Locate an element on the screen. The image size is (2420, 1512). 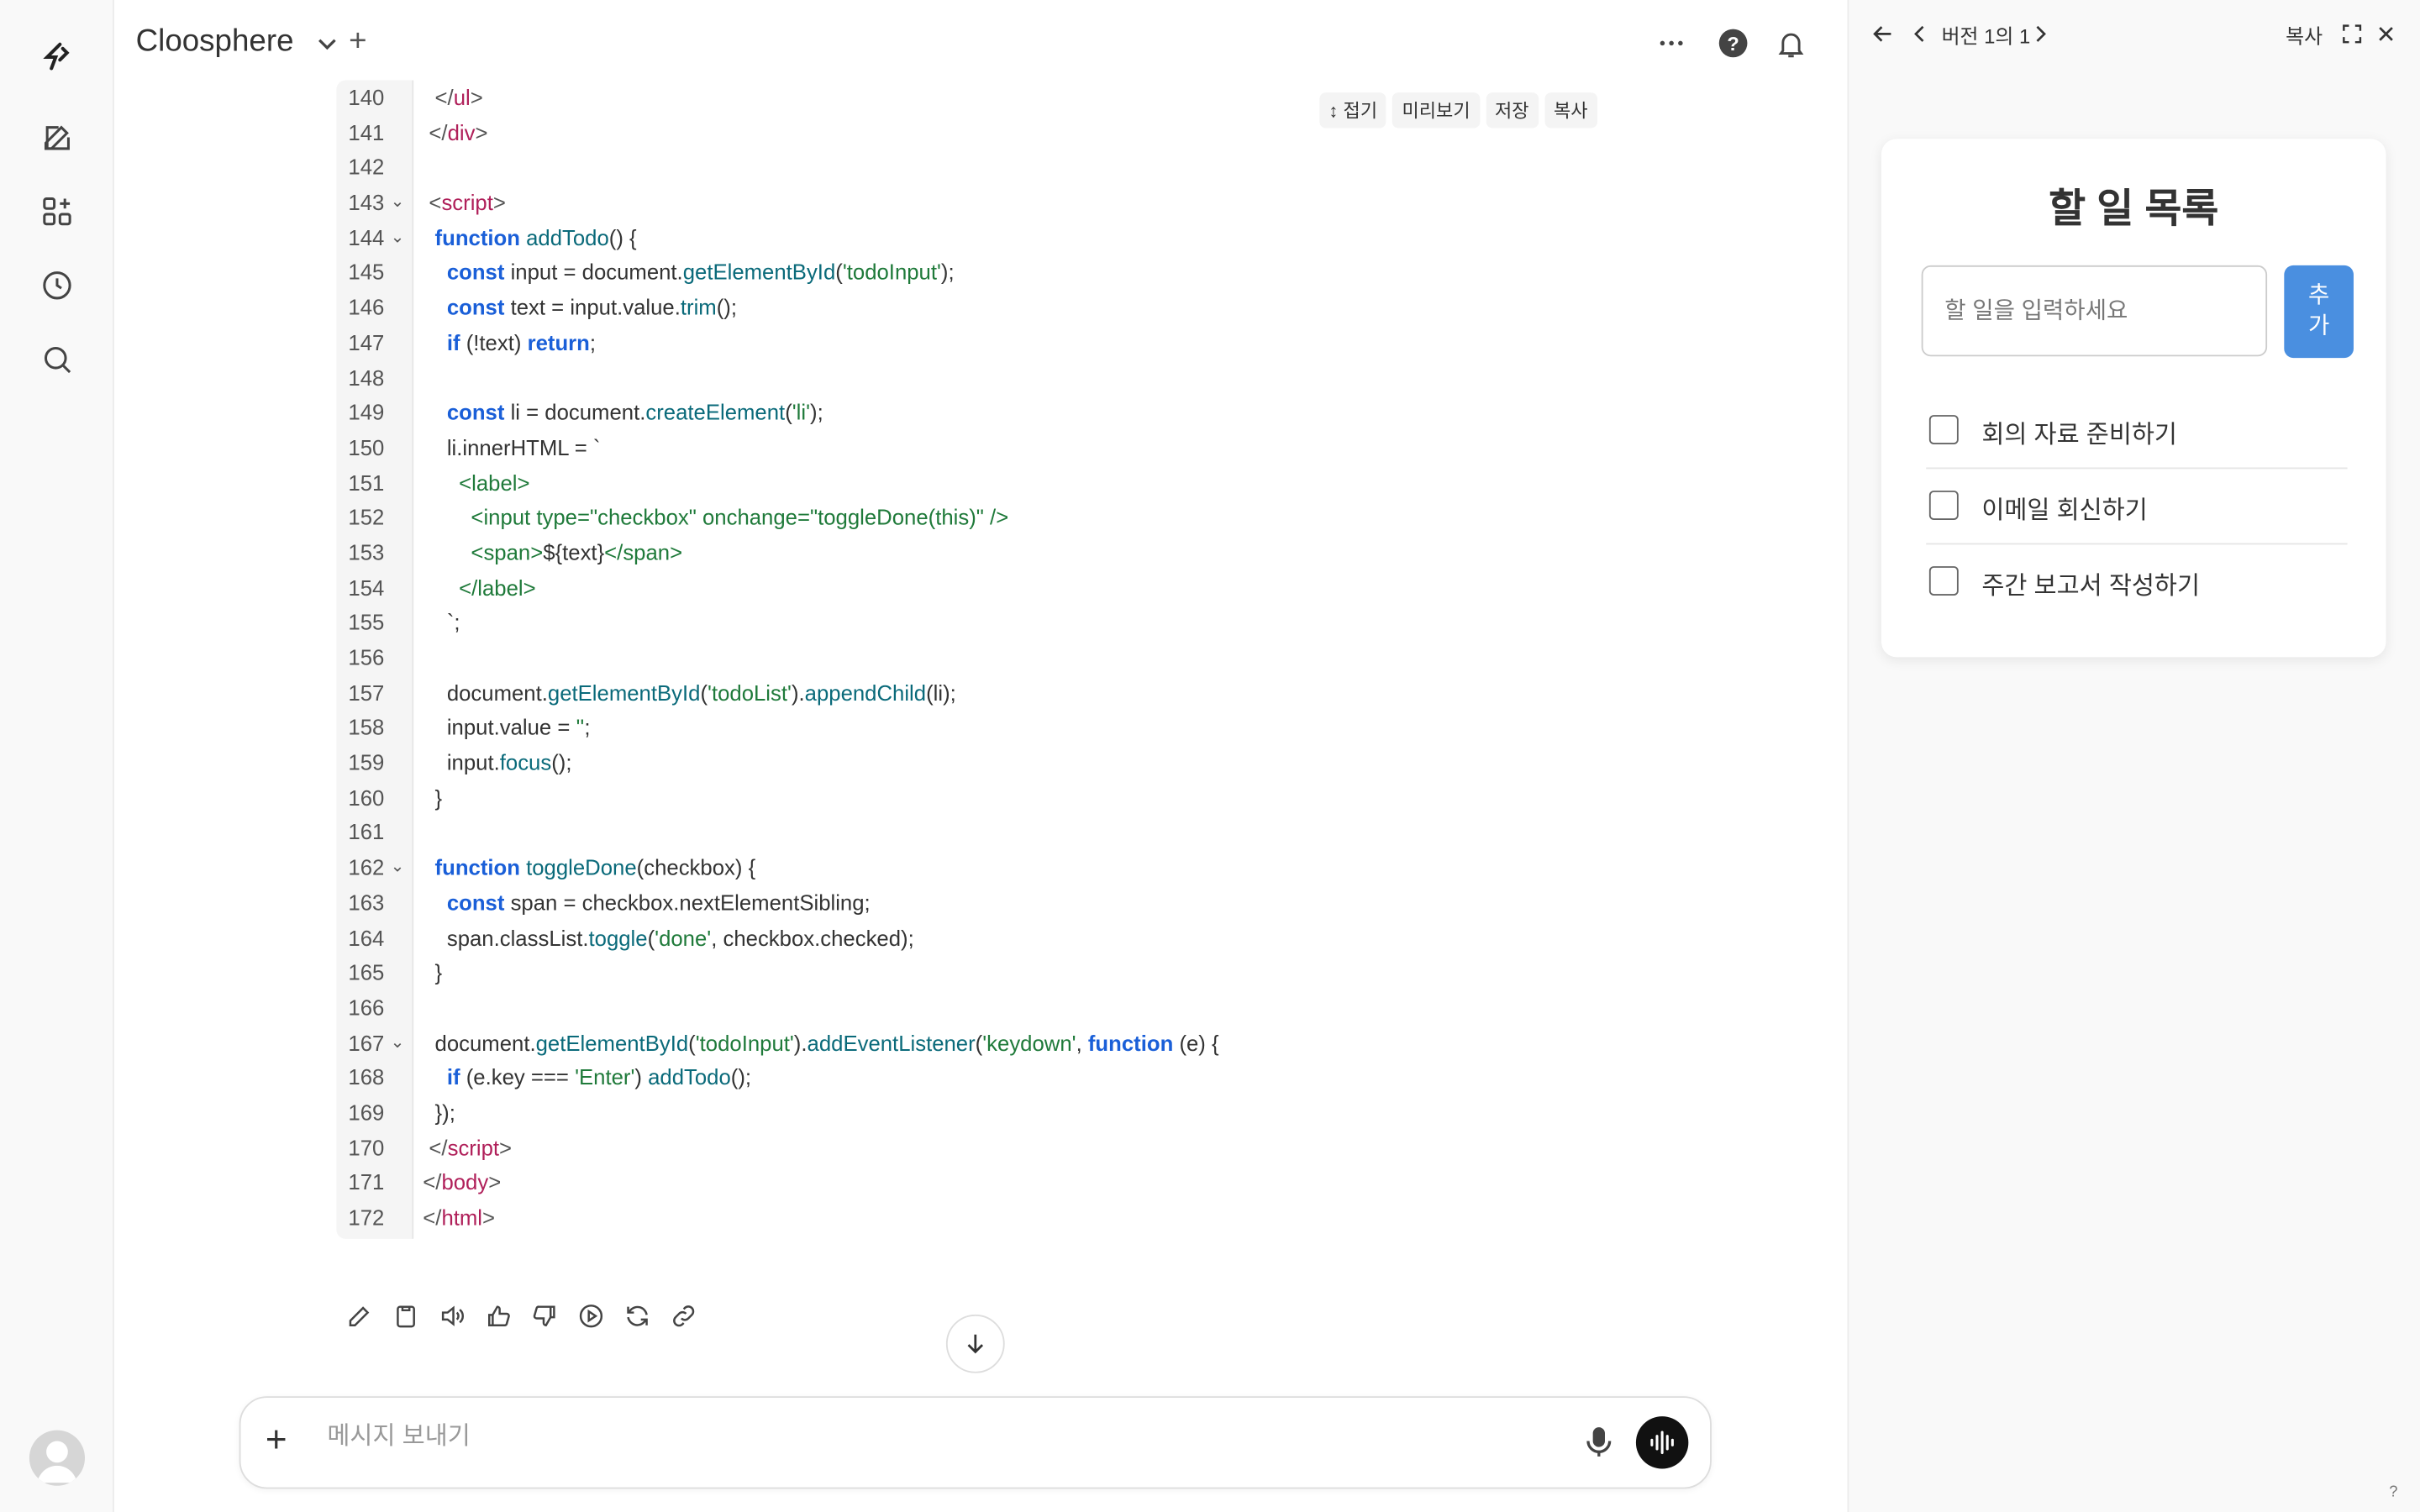
attach-plus-icon: + is located at coordinates (276, 1440).